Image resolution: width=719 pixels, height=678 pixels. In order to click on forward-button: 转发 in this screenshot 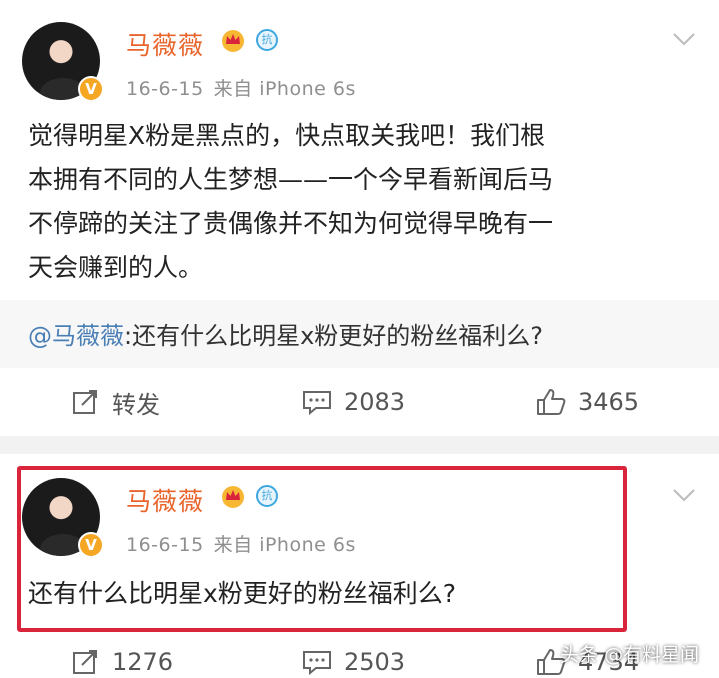, I will do `click(116, 402)`.